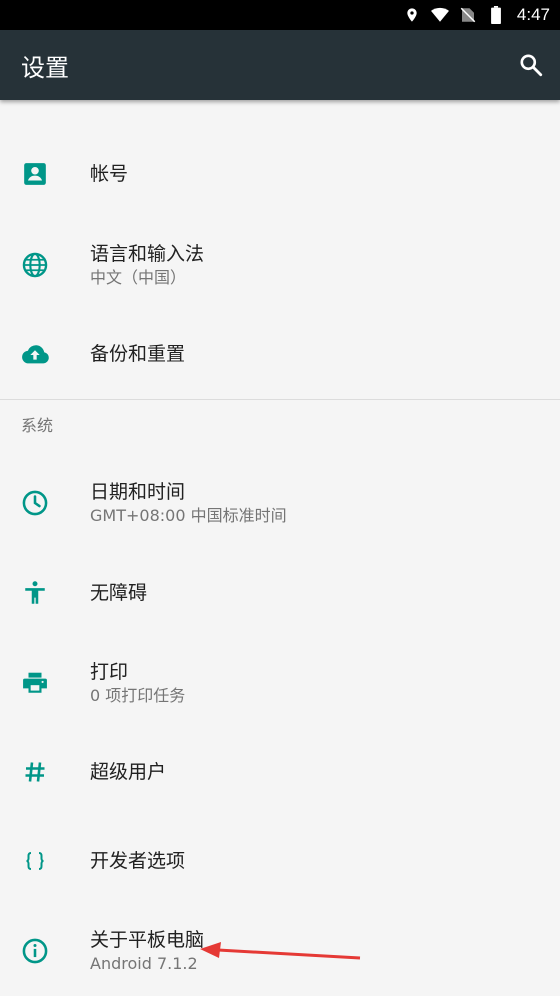 This screenshot has height=996, width=560. I want to click on battery-icon, so click(496, 15).